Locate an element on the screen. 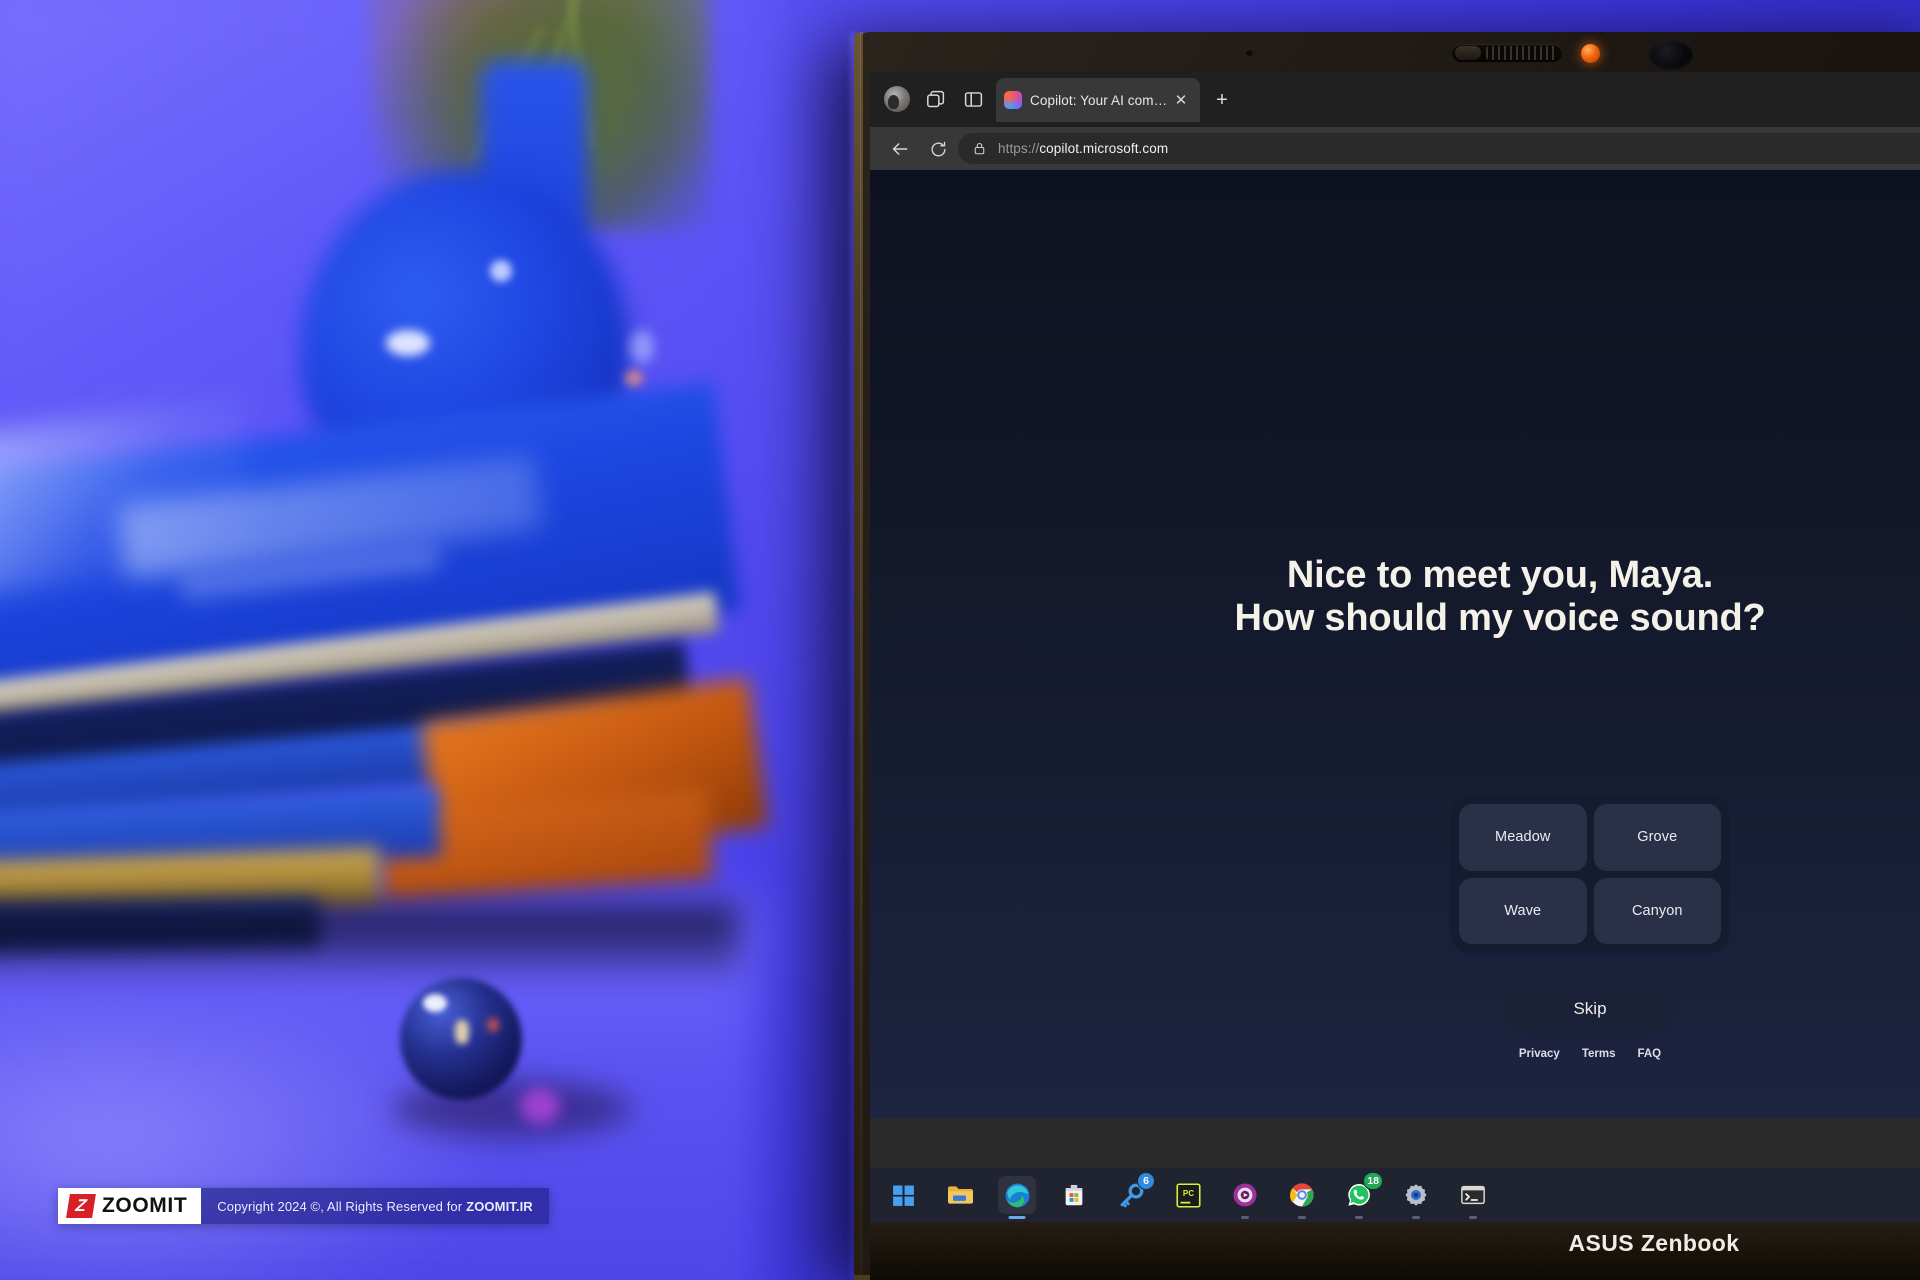  copilot-favicon is located at coordinates (1013, 100).